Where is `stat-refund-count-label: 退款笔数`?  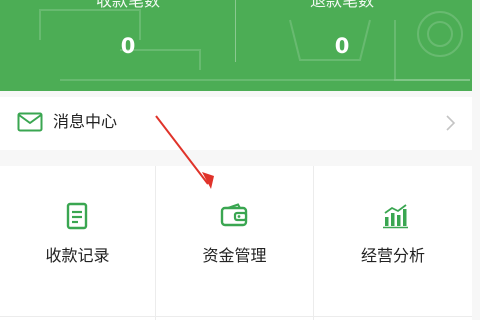
stat-refund-count-label: 退款笔数 is located at coordinates (341, 5).